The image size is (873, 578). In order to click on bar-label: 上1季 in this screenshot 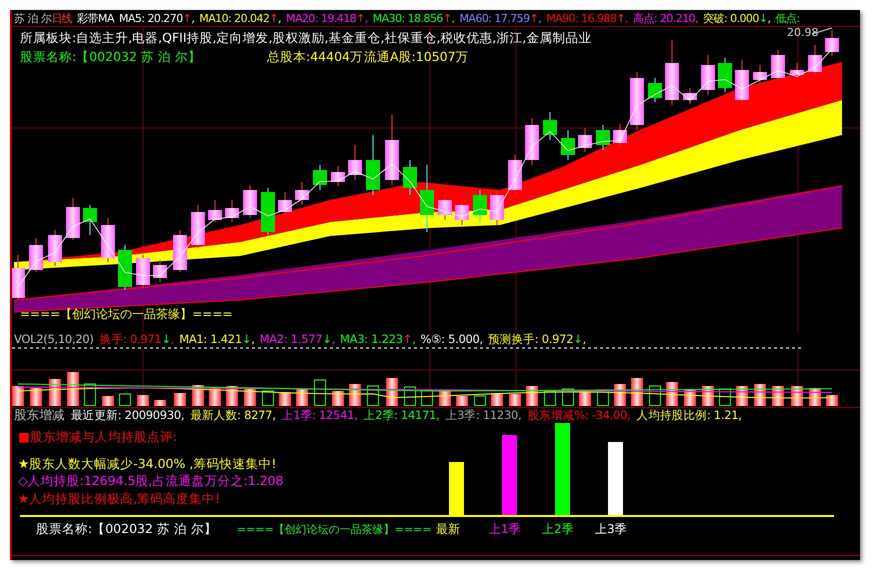, I will do `click(505, 529)`.